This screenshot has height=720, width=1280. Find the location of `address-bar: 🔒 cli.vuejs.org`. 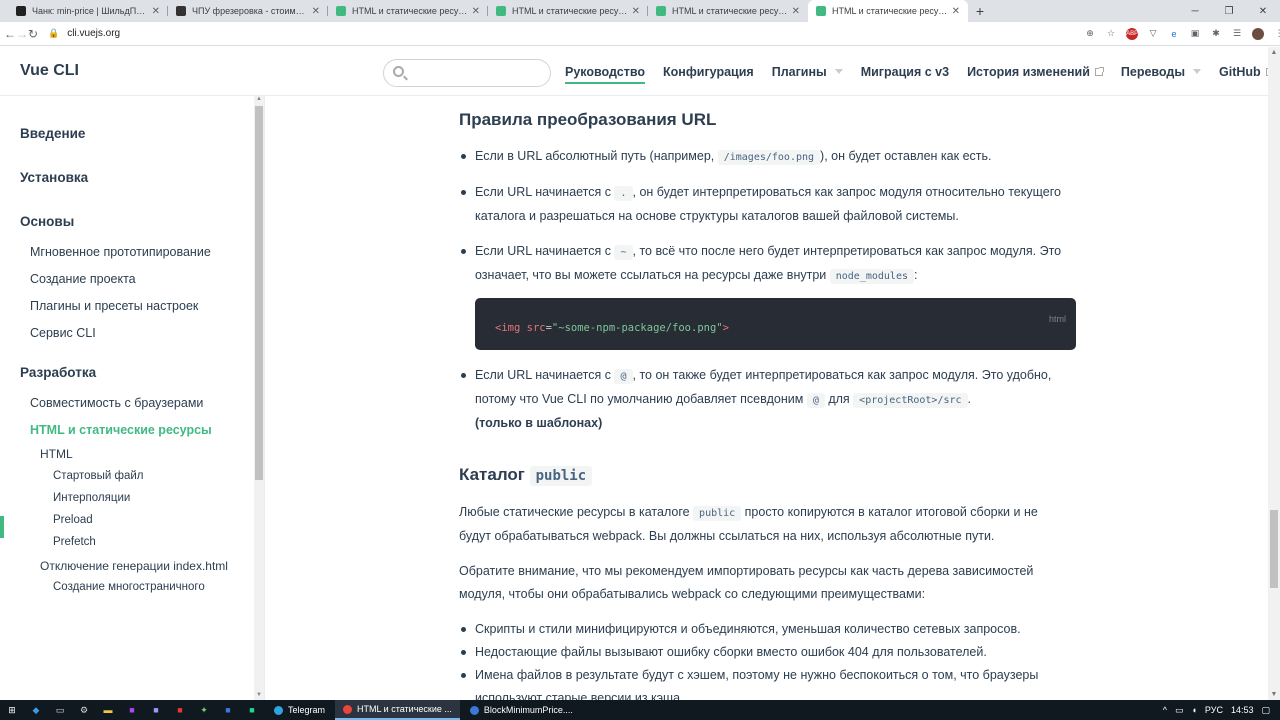

address-bar: 🔒 cli.vuejs.org is located at coordinates (564, 34).